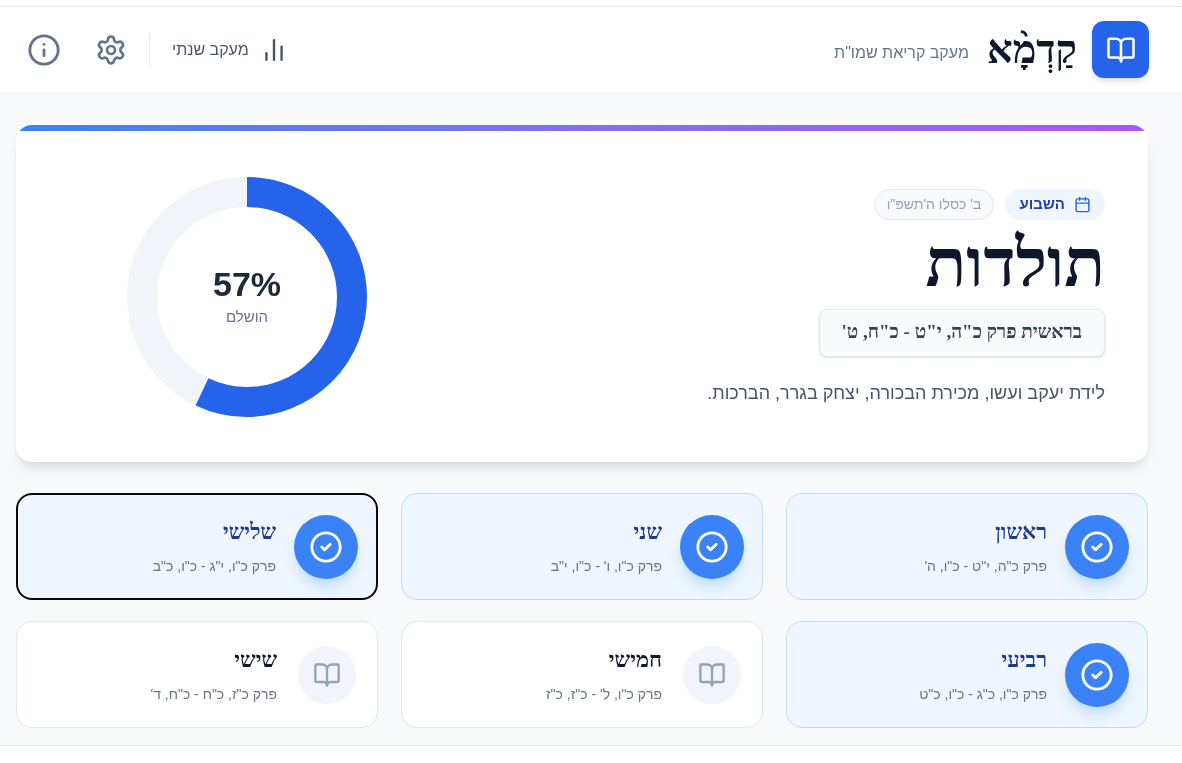 The width and height of the screenshot is (1182, 763). What do you see at coordinates (1024, 659) in the screenshot?
I see `aliyah-name: רביעי` at bounding box center [1024, 659].